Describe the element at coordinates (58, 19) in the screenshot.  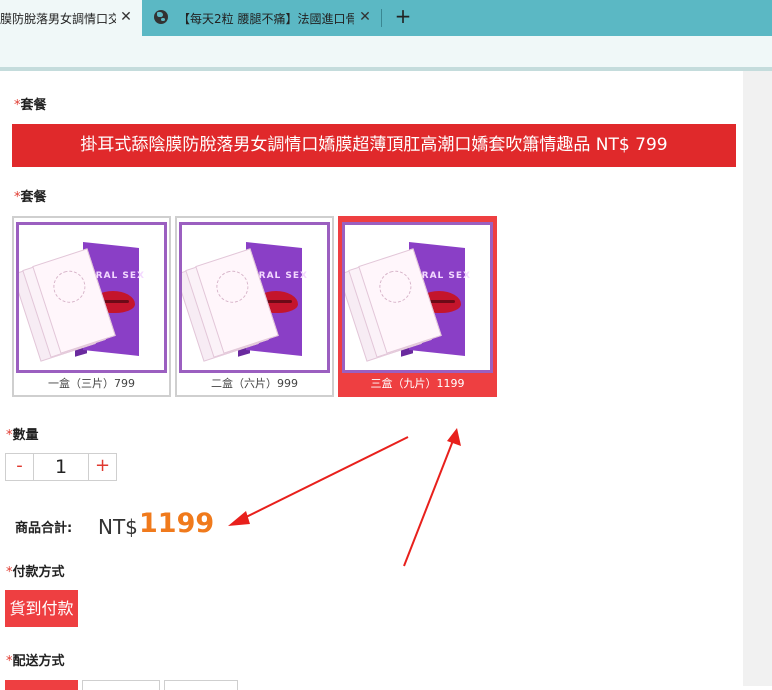
I see `tab-title: 膜防脫落男女調情口交` at that location.